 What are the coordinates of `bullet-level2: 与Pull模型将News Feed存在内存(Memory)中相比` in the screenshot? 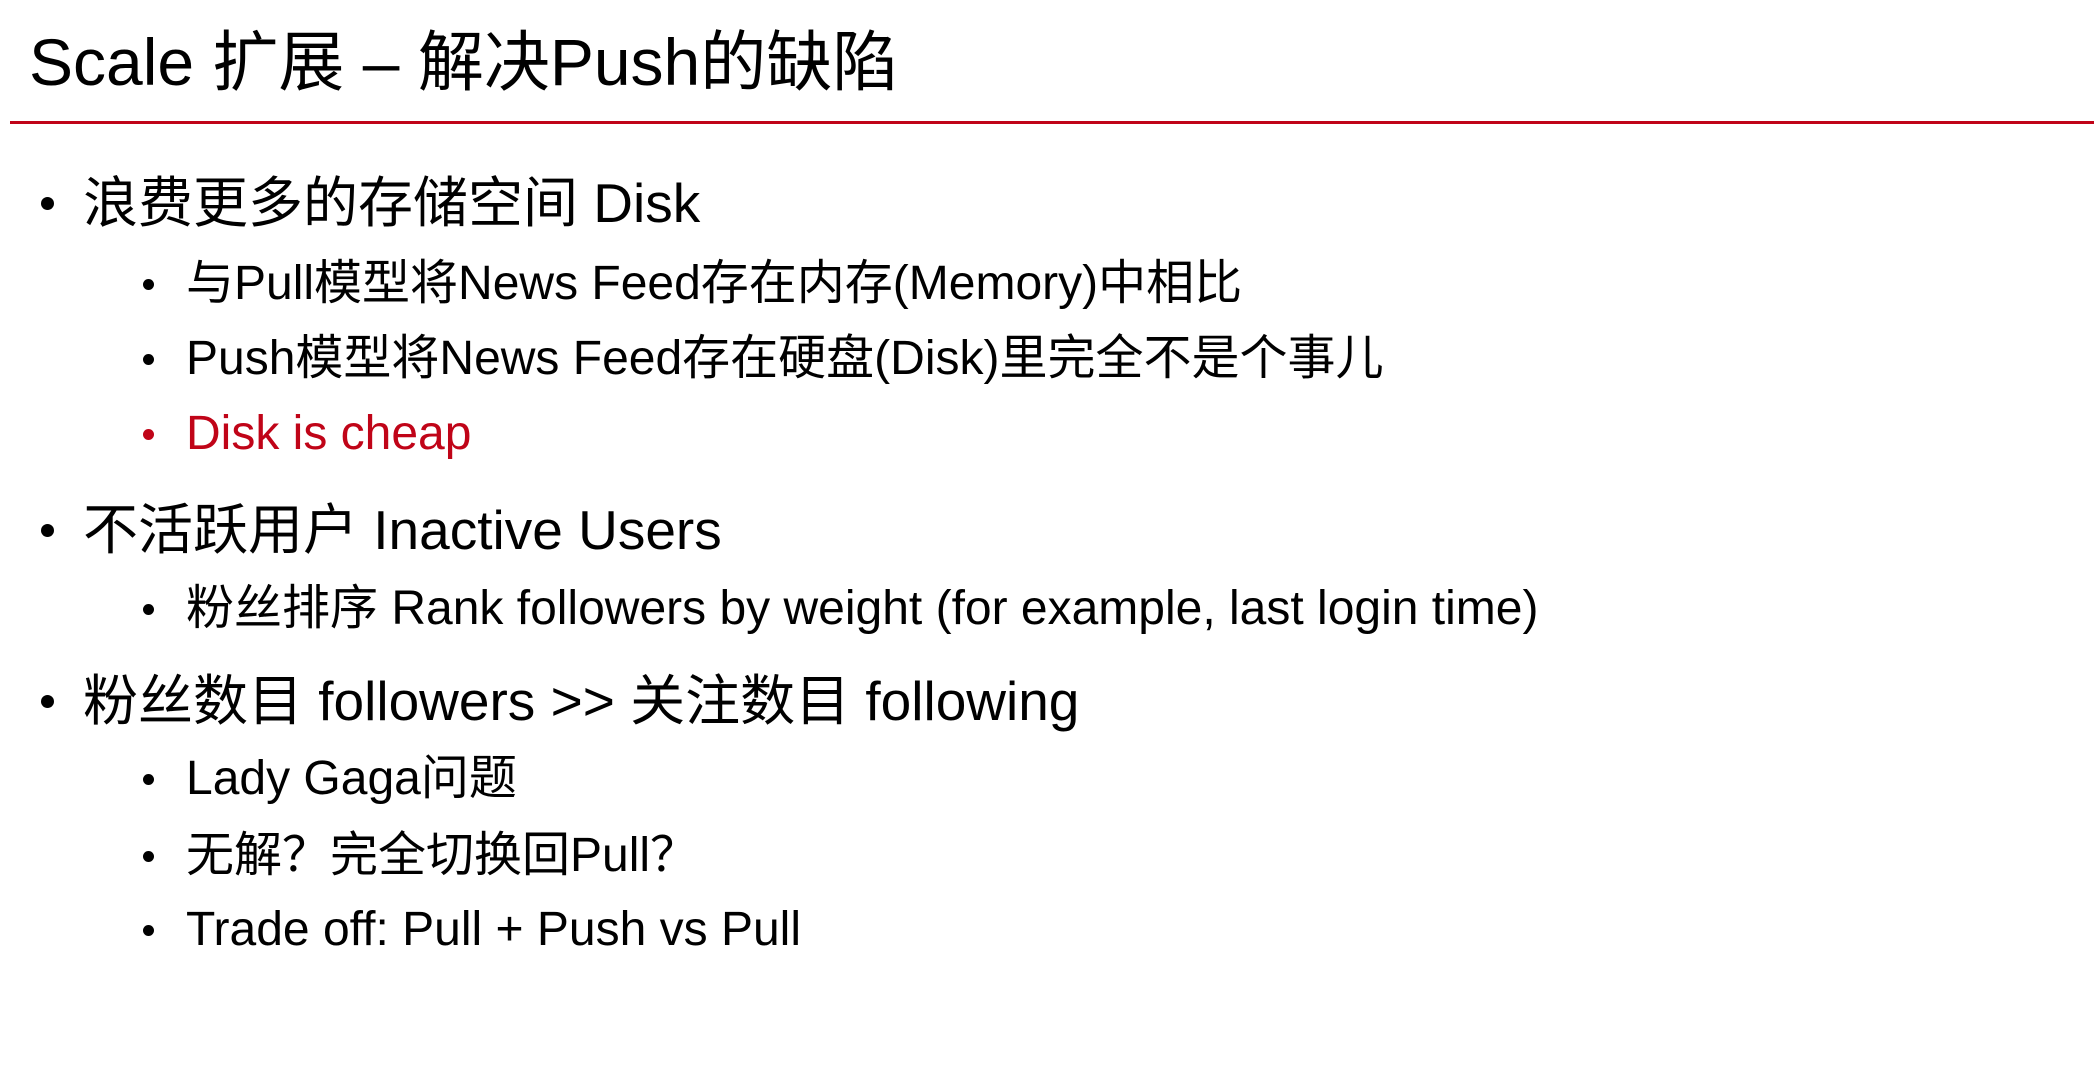 It's located at (693, 284).